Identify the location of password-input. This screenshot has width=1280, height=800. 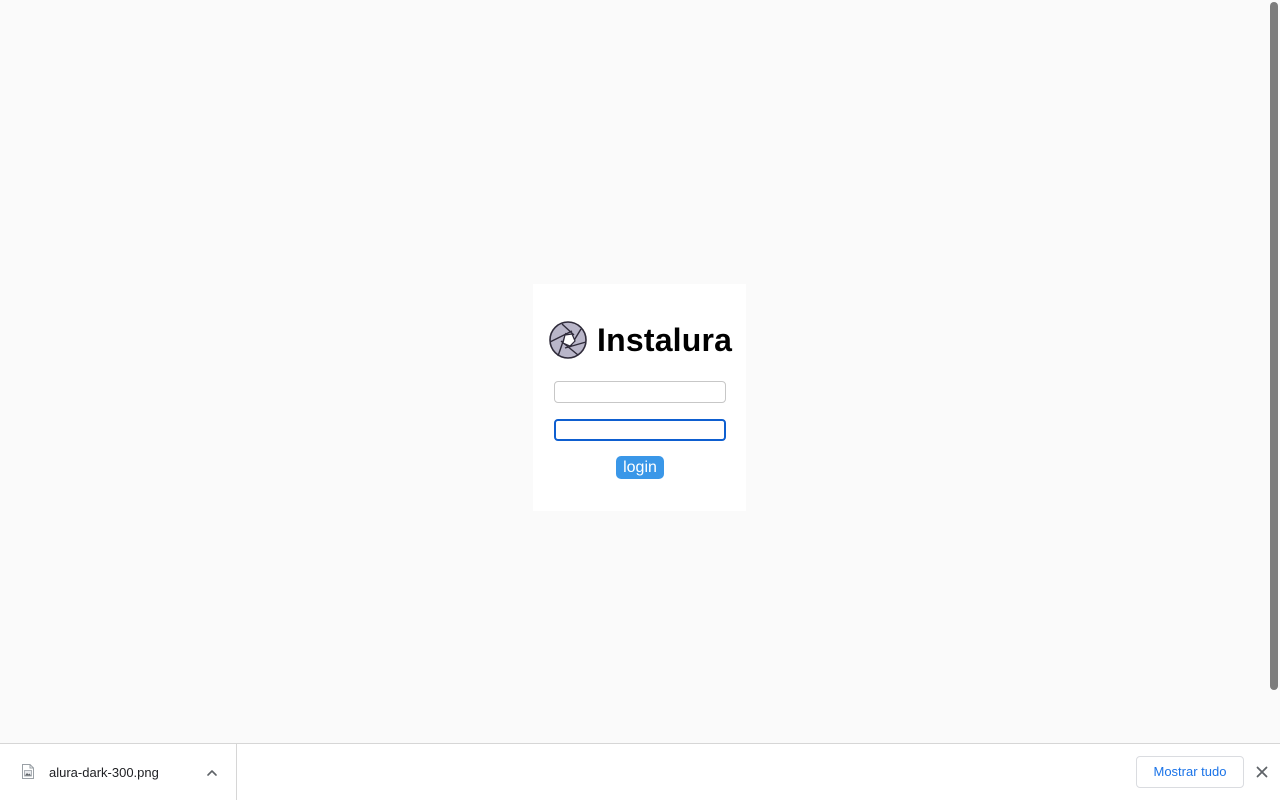
(640, 430).